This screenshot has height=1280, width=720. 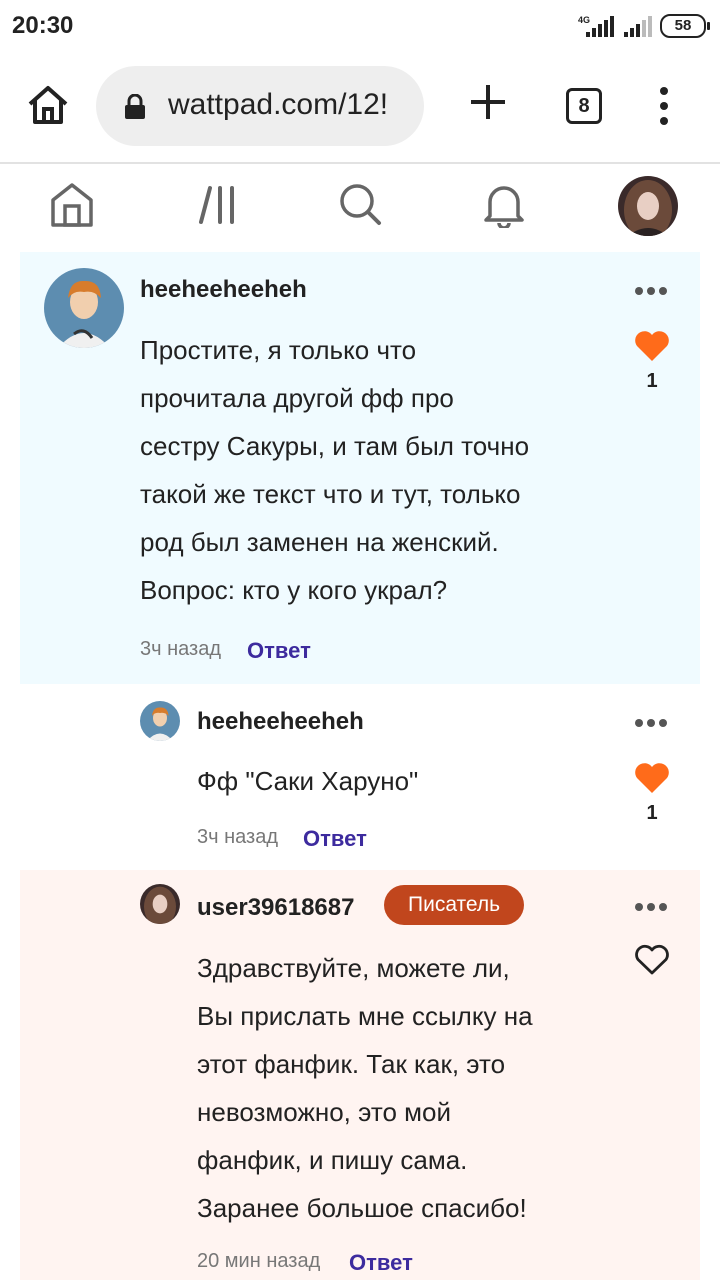 I want to click on tab-switcher-button: 8, so click(x=584, y=106).